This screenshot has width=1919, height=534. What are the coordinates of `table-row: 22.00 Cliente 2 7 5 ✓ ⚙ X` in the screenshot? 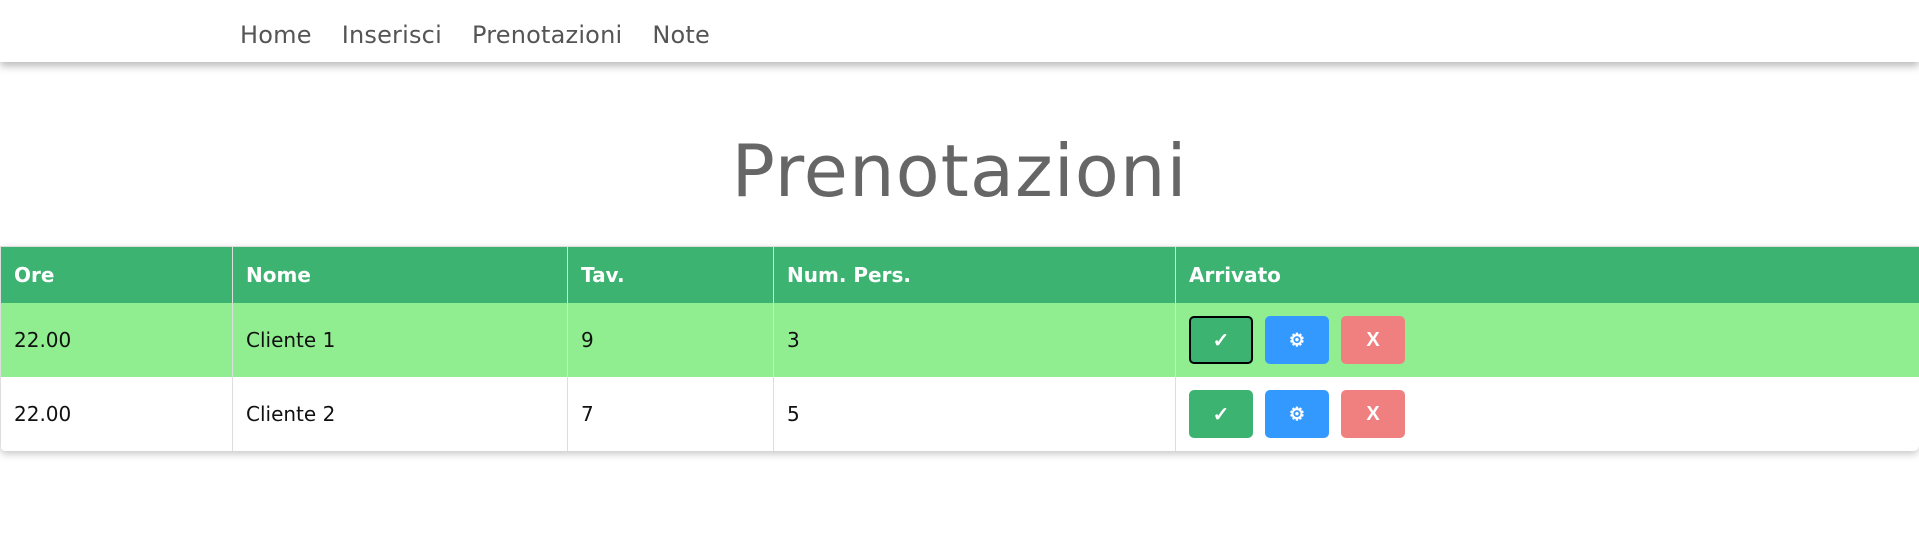 It's located at (959, 414).